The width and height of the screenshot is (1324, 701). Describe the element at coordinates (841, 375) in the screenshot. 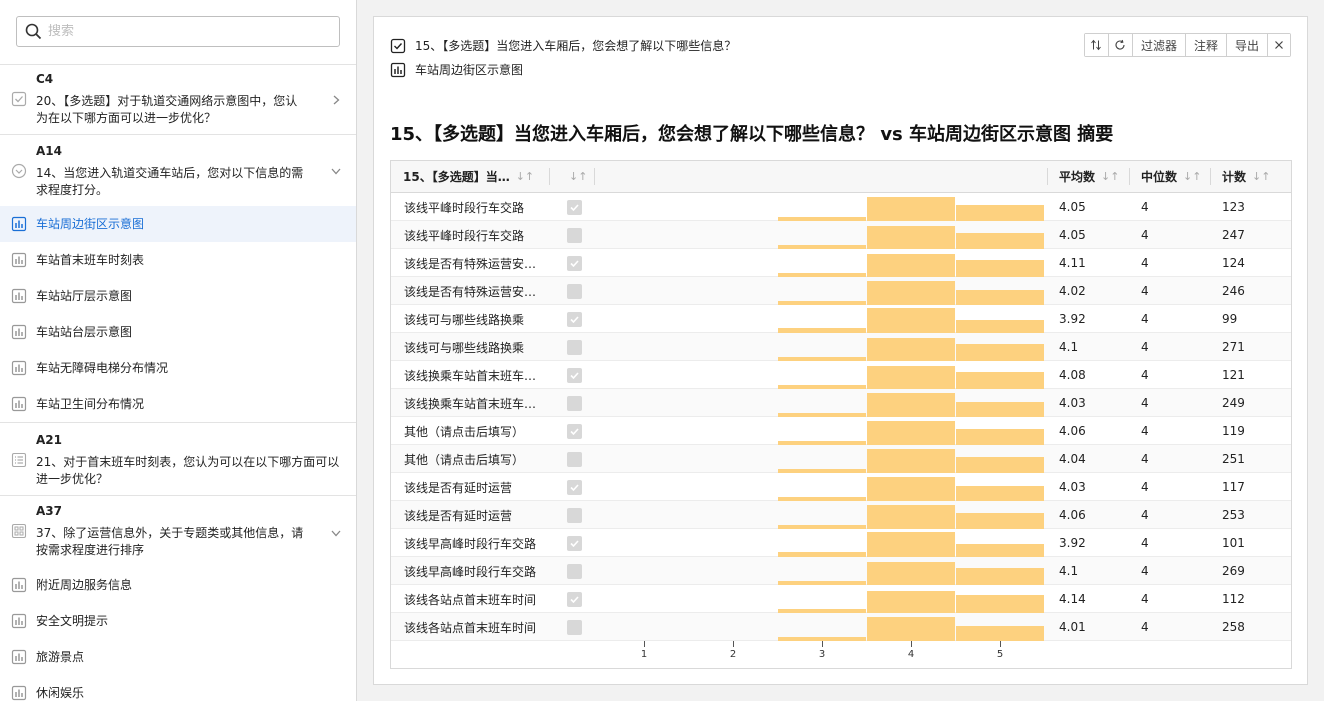

I see `table-row: 该线换乘车站首末班车… 4.08 4 121` at that location.